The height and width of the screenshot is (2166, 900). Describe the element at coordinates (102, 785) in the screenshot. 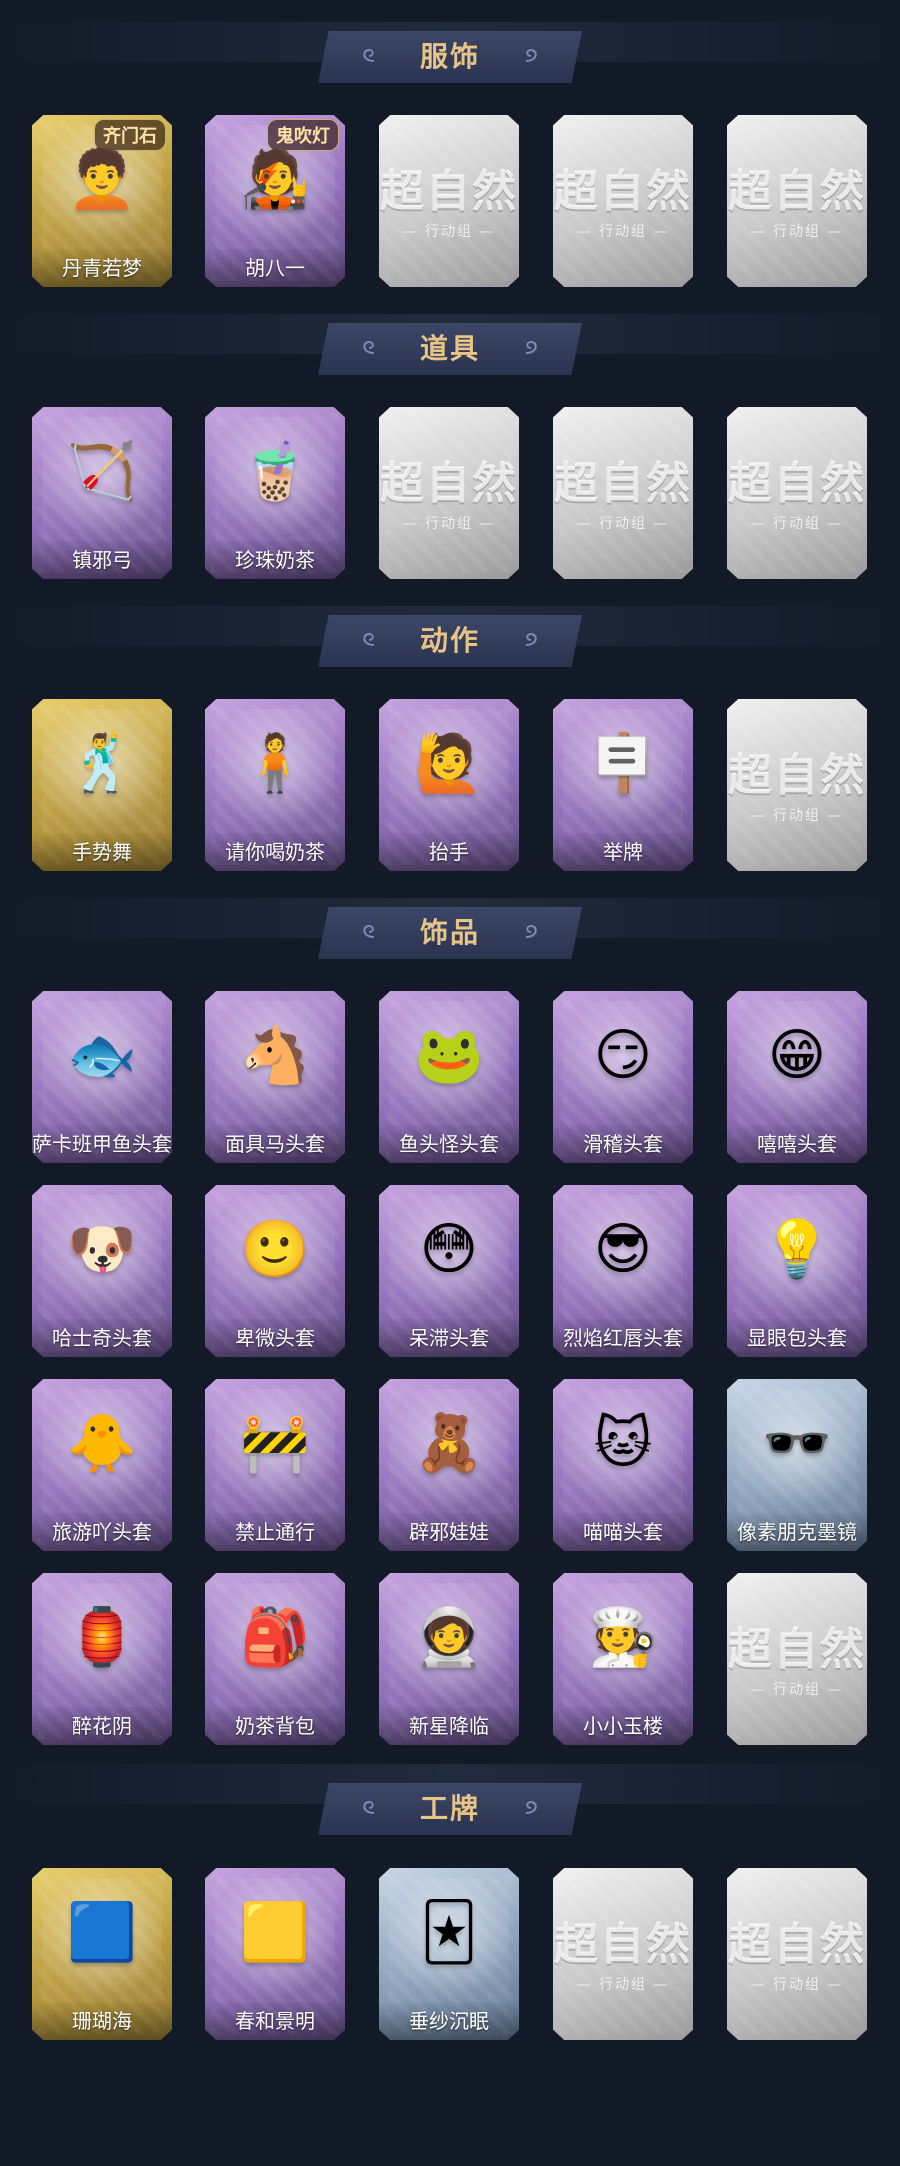

I see `reward-card: 🕺 手势舞` at that location.